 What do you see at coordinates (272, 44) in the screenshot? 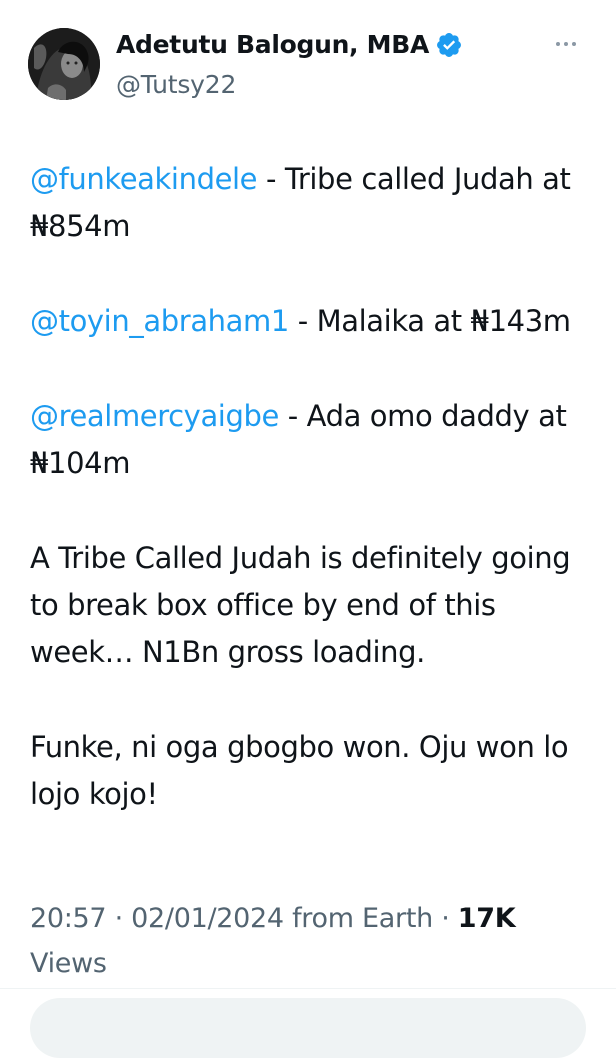
I see `display-name: Adetutu Balogun, MBA` at bounding box center [272, 44].